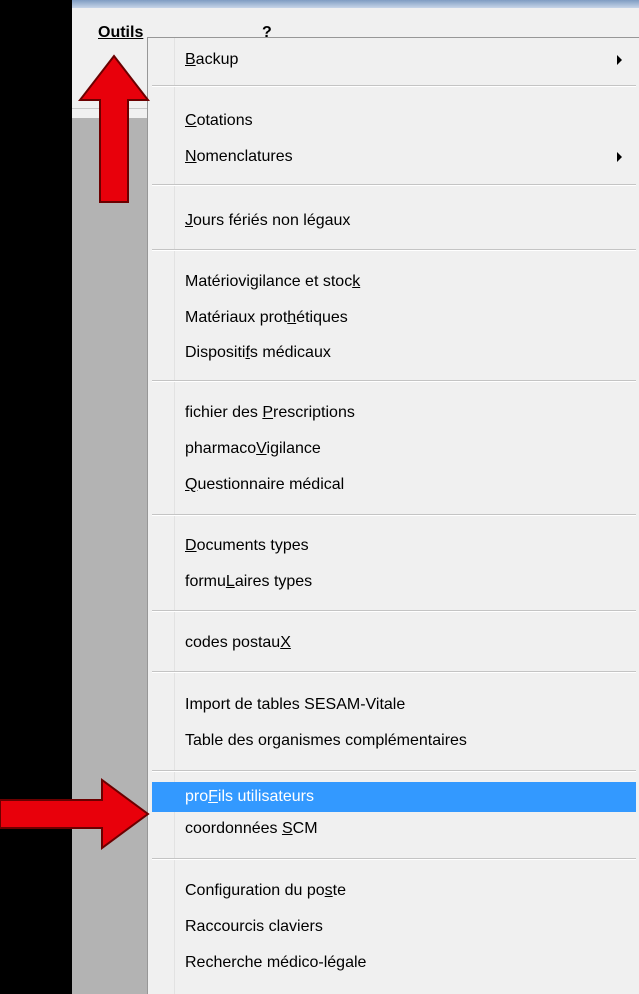  Describe the element at coordinates (114, 128) in the screenshot. I see `red-arrow-up-annotation` at that location.